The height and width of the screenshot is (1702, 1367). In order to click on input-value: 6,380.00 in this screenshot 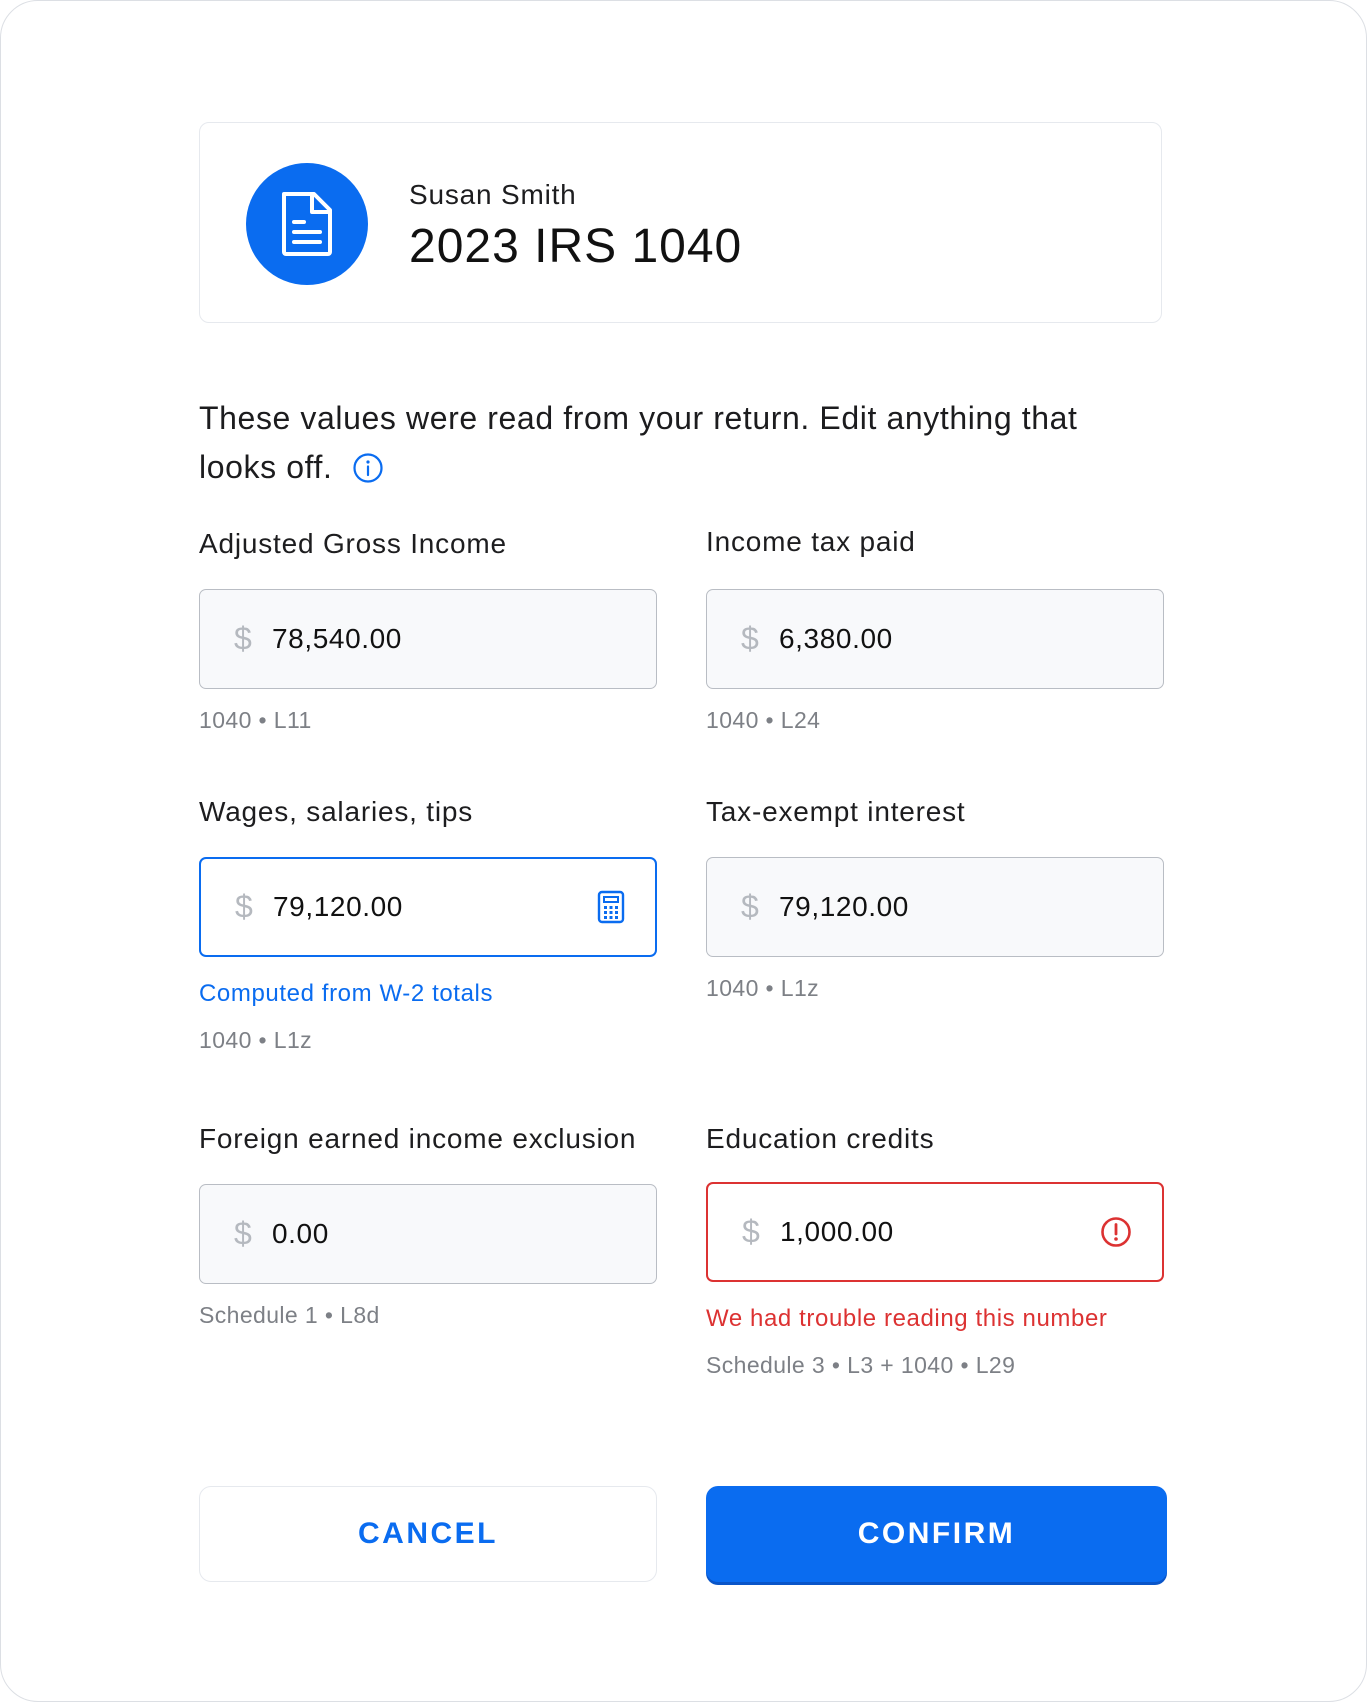, I will do `click(836, 638)`.